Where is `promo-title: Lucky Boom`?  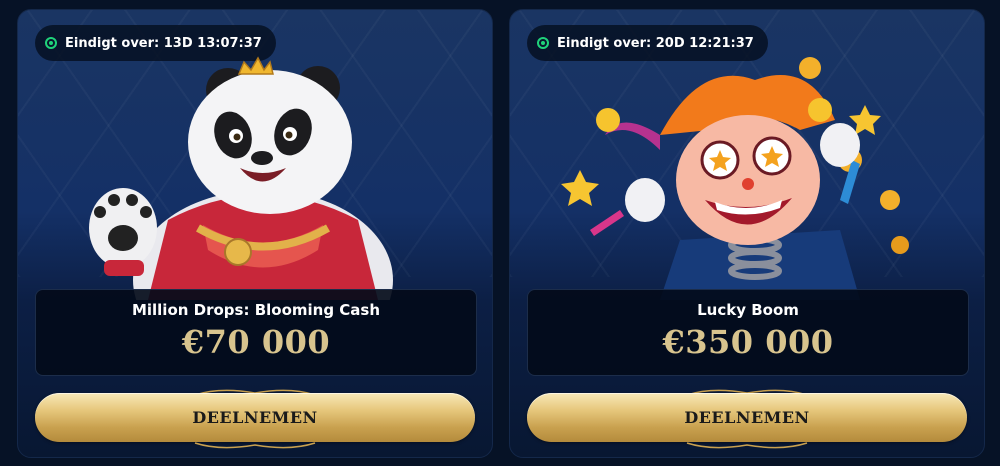
promo-title: Lucky Boom is located at coordinates (748, 310).